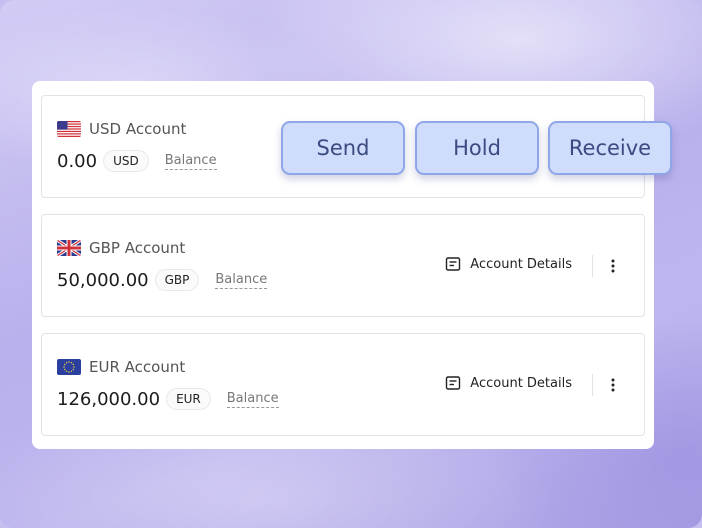 Image resolution: width=702 pixels, height=528 pixels. I want to click on account-balance-row: 0.00 USD Balance, so click(137, 161).